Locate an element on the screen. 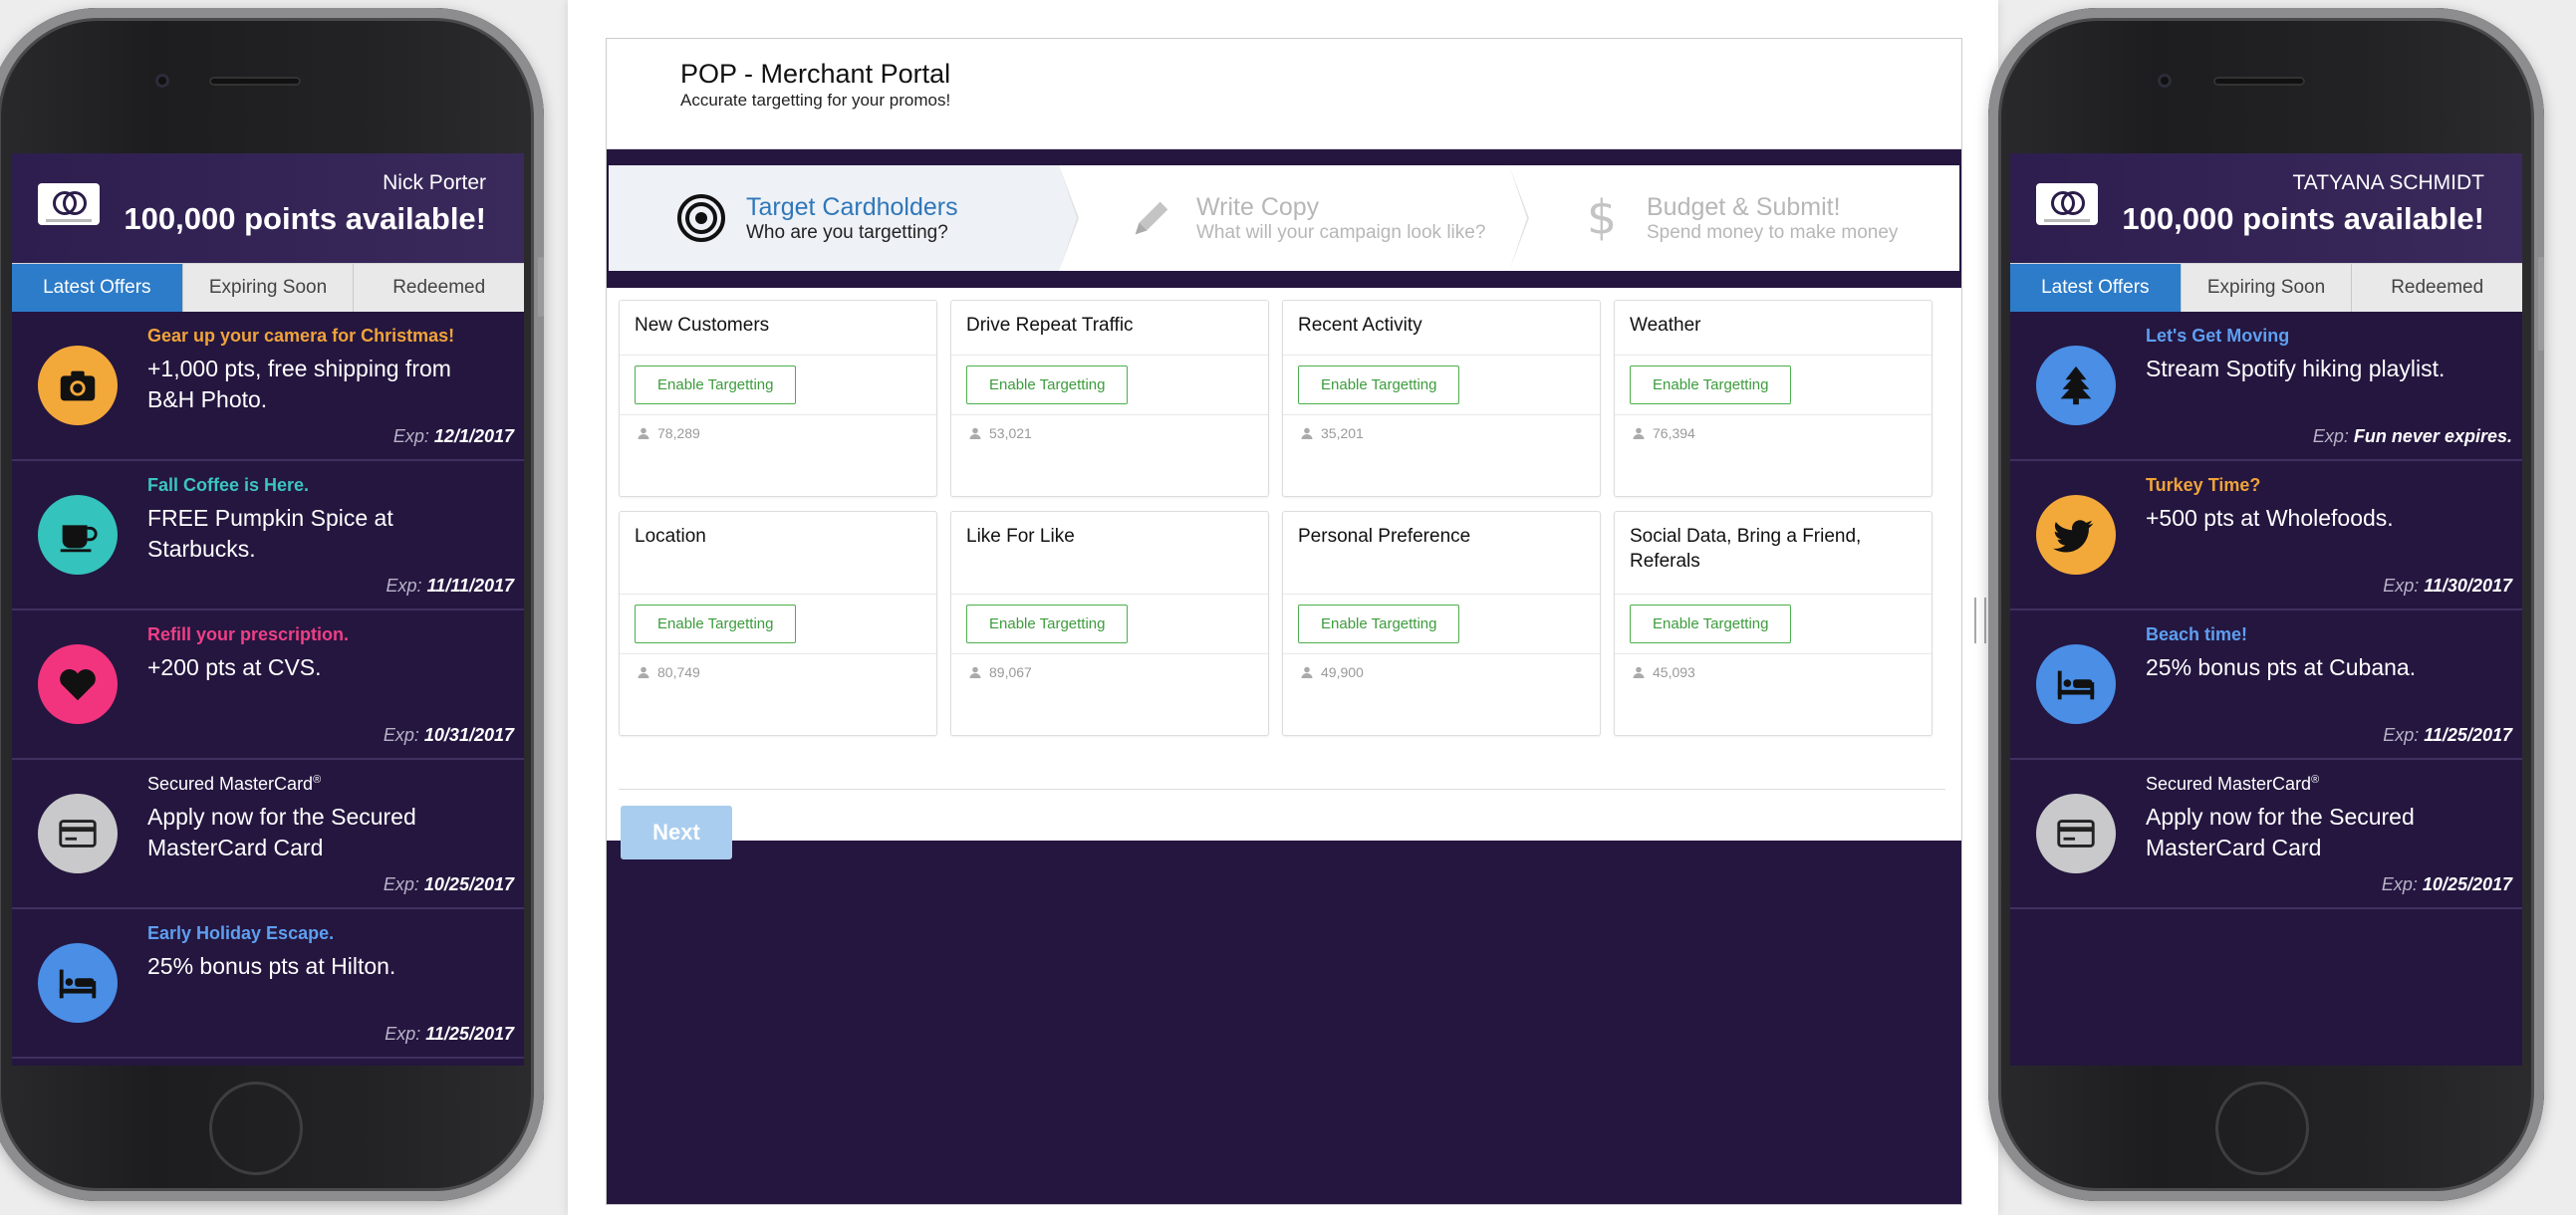 The image size is (2576, 1215). offer-expiration: Exp: Fun never expires. is located at coordinates (2412, 436).